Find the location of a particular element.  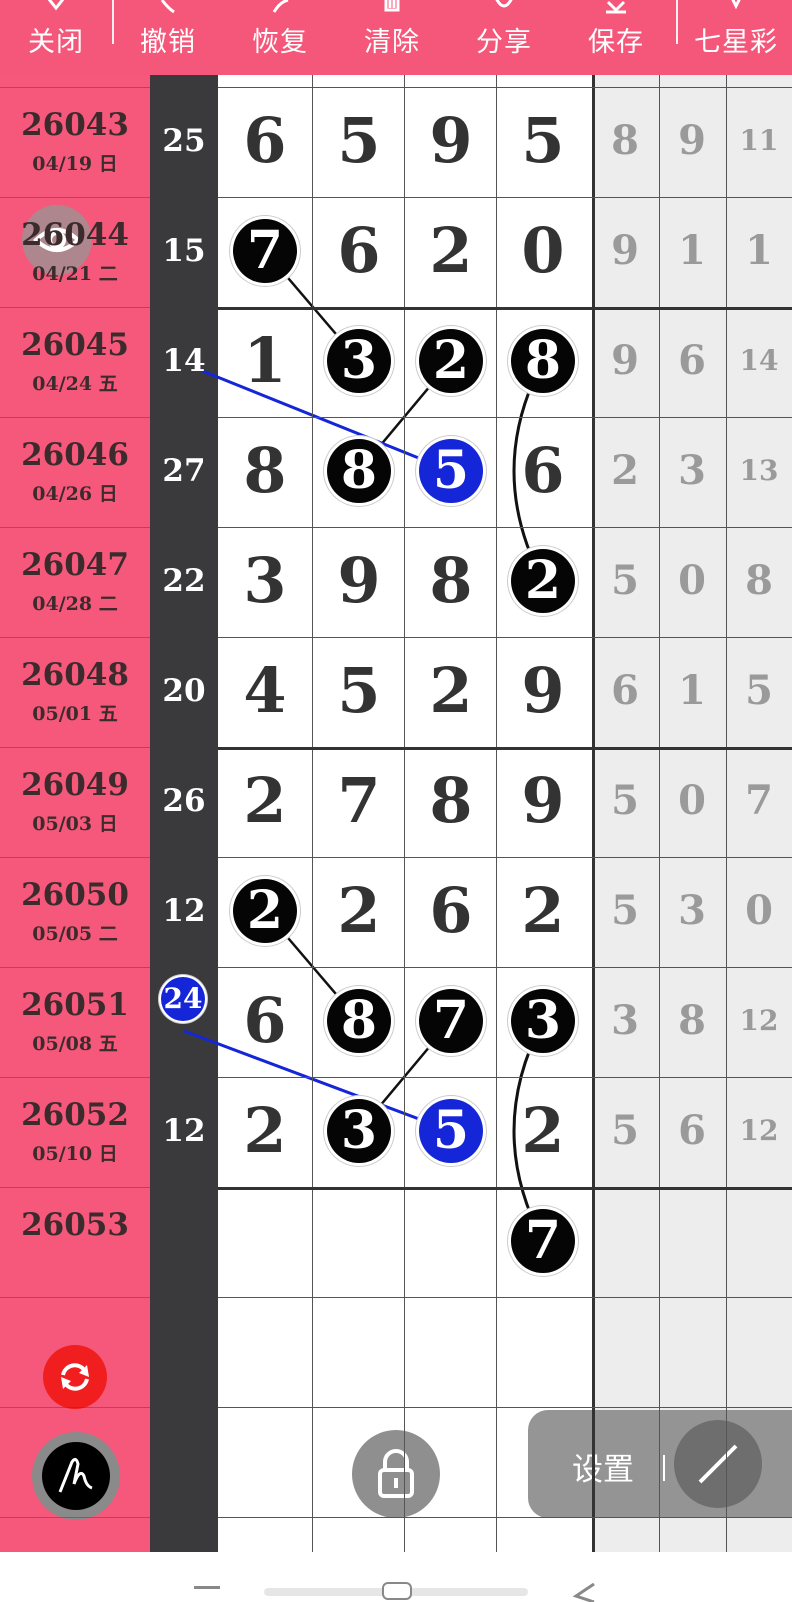

toolbar-trash-button: 清除 is located at coordinates (392, 37).